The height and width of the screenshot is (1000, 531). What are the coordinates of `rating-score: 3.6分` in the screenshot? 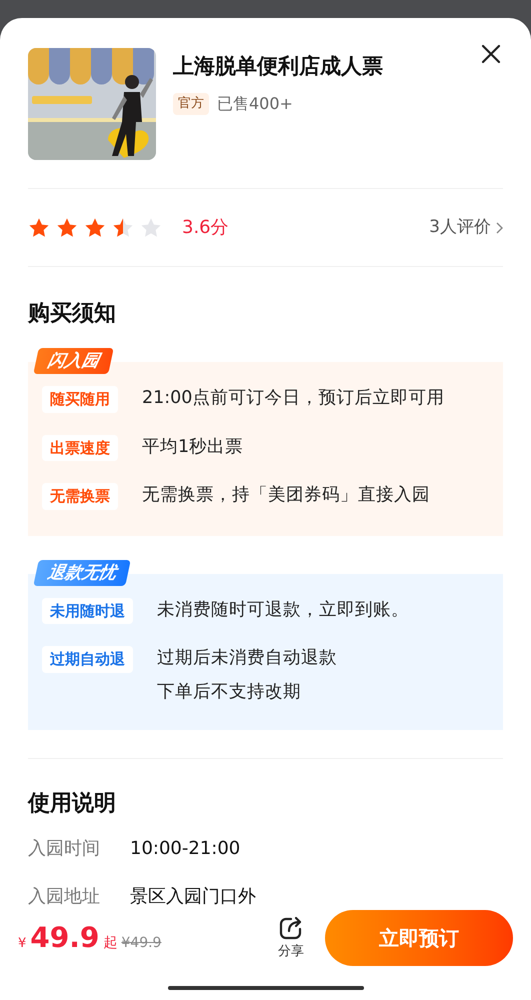 It's located at (205, 228).